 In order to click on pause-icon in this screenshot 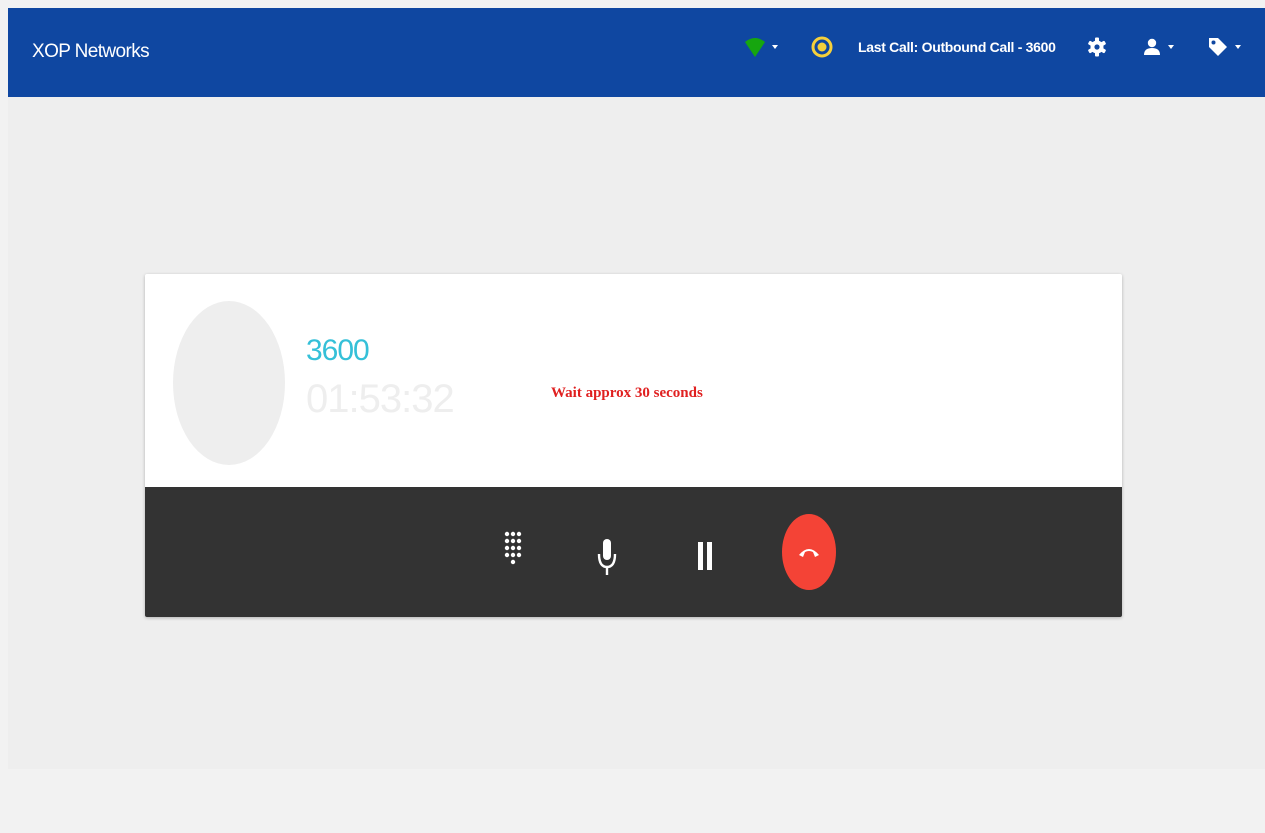, I will do `click(705, 556)`.